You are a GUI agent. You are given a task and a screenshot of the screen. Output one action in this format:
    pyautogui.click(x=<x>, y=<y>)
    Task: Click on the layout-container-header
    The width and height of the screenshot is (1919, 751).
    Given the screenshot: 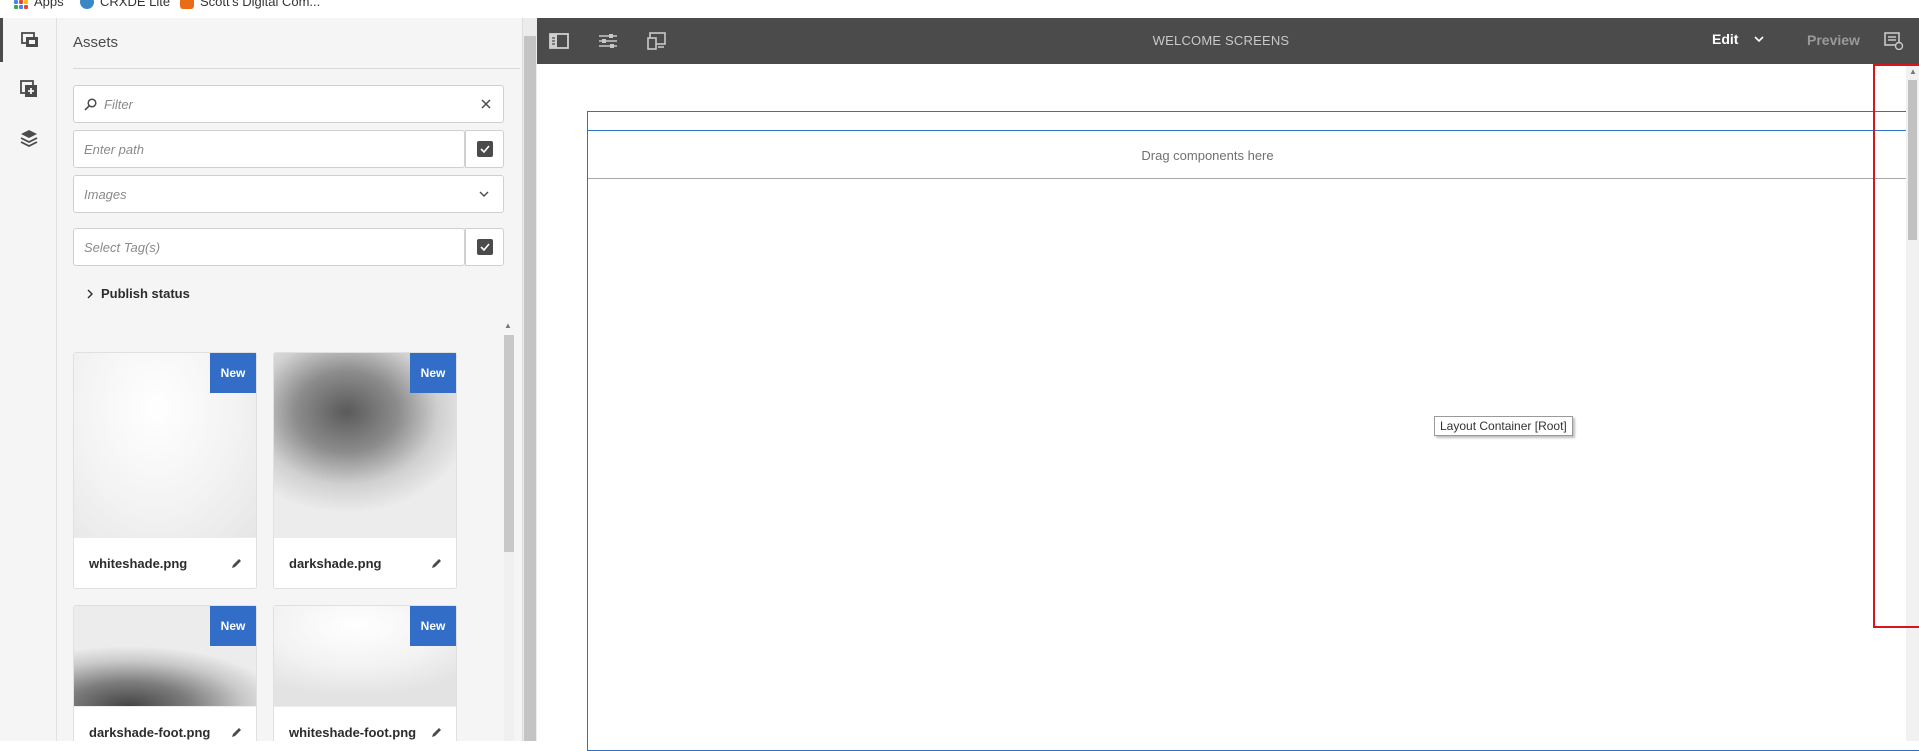 What is the action you would take?
    pyautogui.click(x=1253, y=121)
    